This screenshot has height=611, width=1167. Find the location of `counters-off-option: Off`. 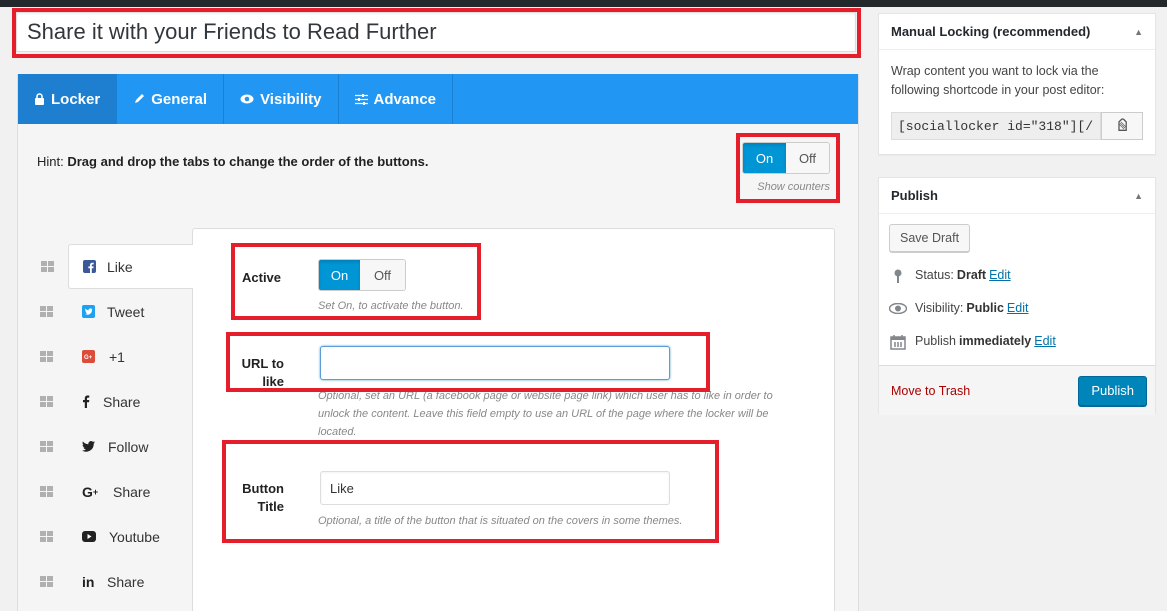

counters-off-option: Off is located at coordinates (807, 158).